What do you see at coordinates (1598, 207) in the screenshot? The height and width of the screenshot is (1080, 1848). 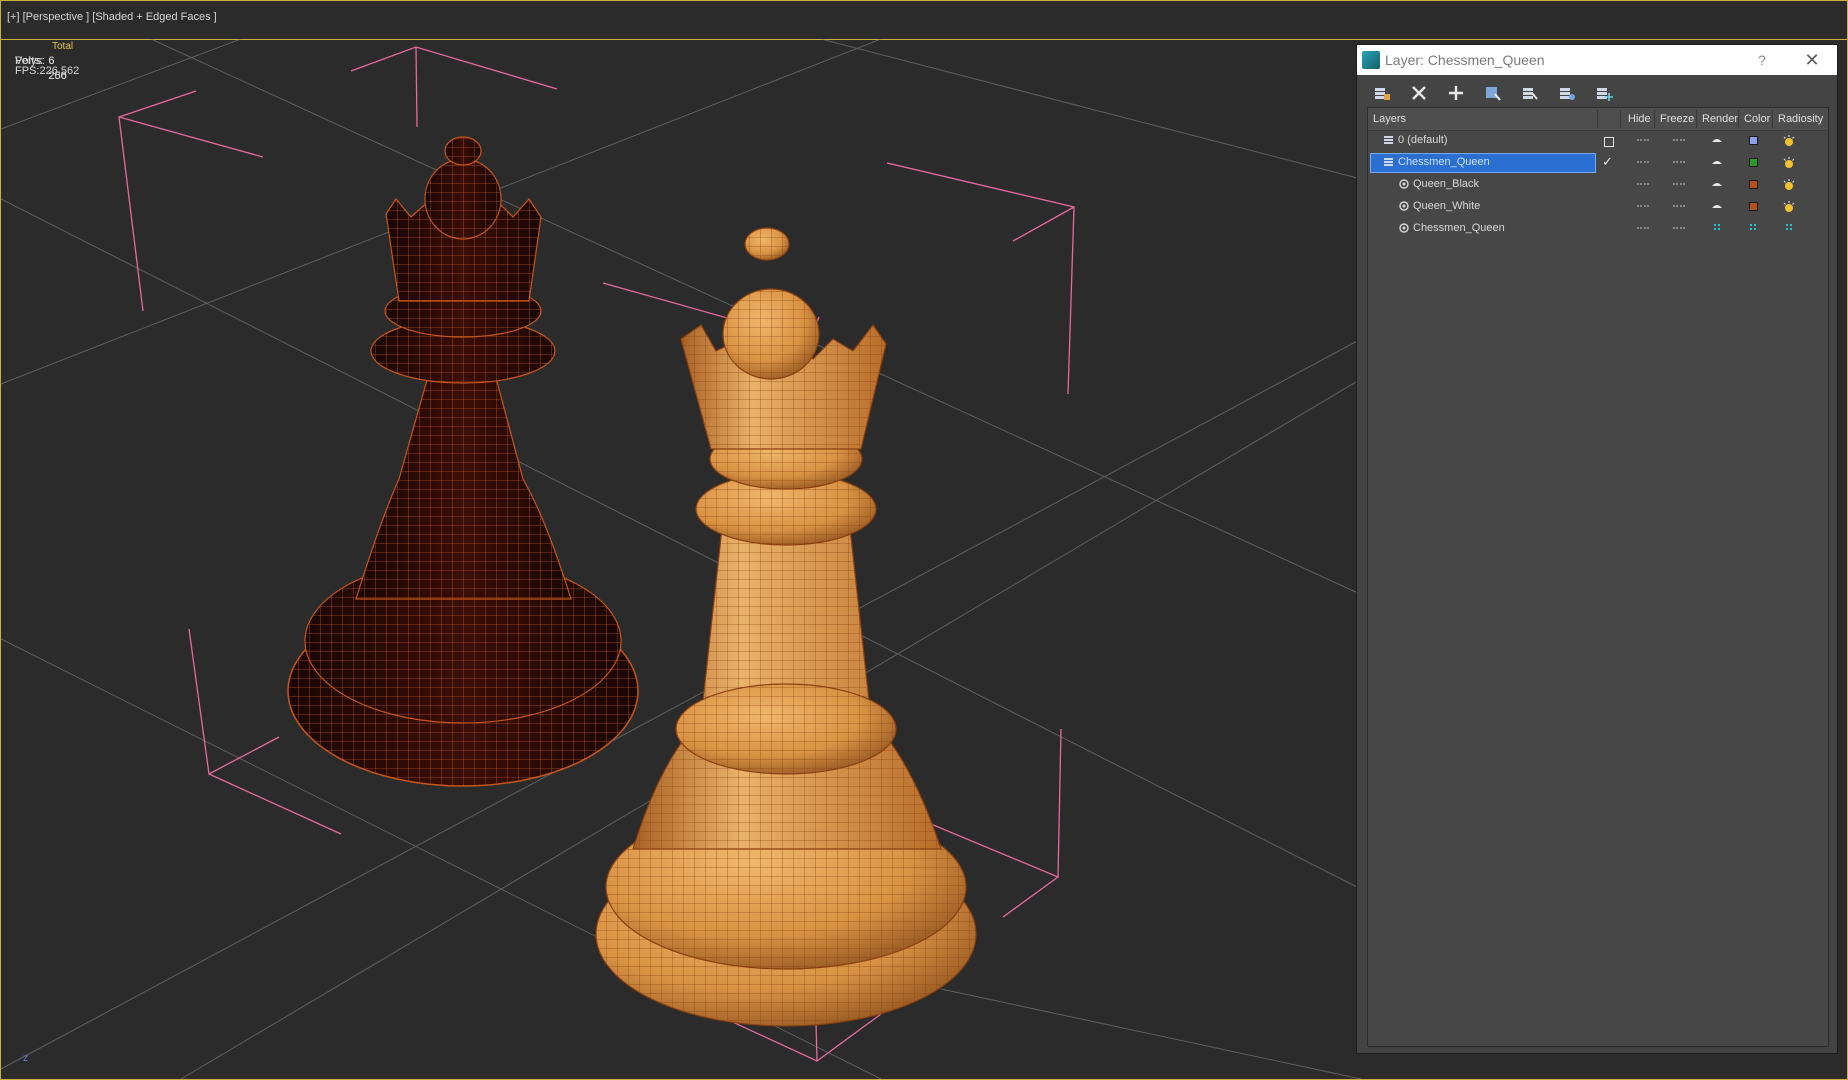 I see `object-row-queen-white: Queen_White` at bounding box center [1598, 207].